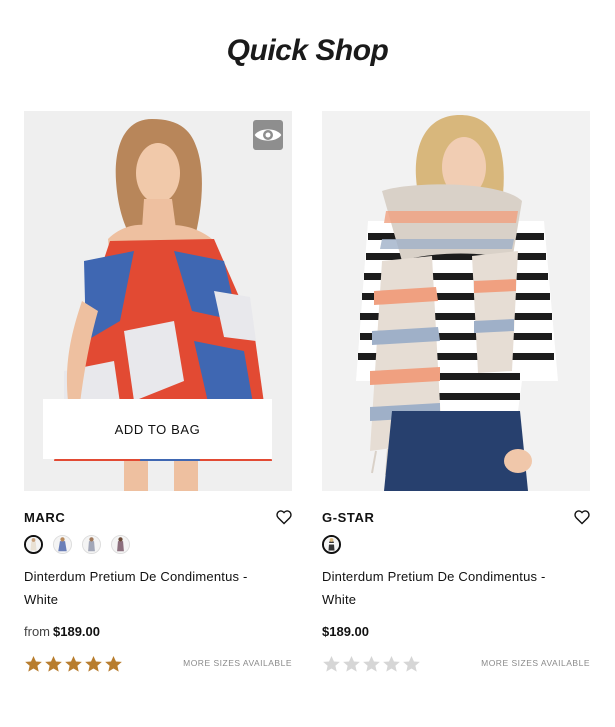 This screenshot has height=727, width=615. Describe the element at coordinates (158, 633) in the screenshot. I see `price-row: from $189.00` at that location.